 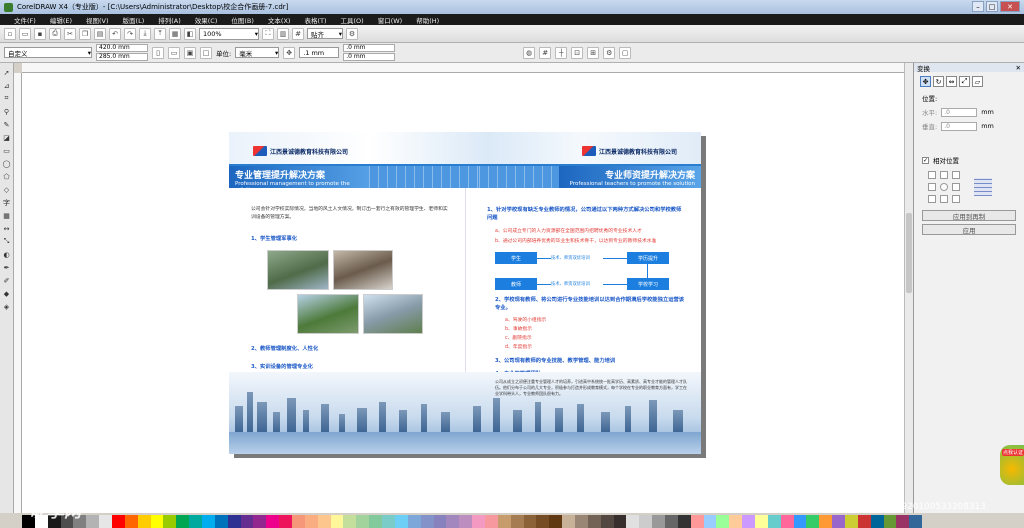 I want to click on table-tool-icon: ▦, so click(x=7, y=215).